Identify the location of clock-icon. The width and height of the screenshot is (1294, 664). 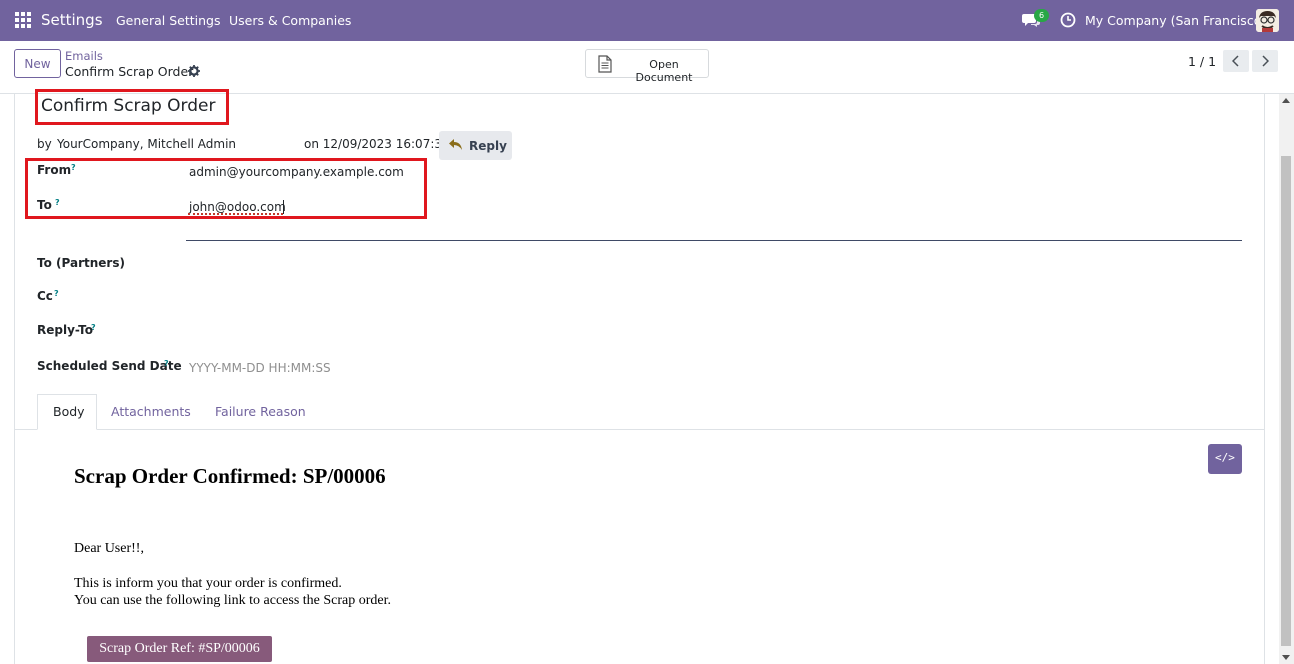
(1068, 20).